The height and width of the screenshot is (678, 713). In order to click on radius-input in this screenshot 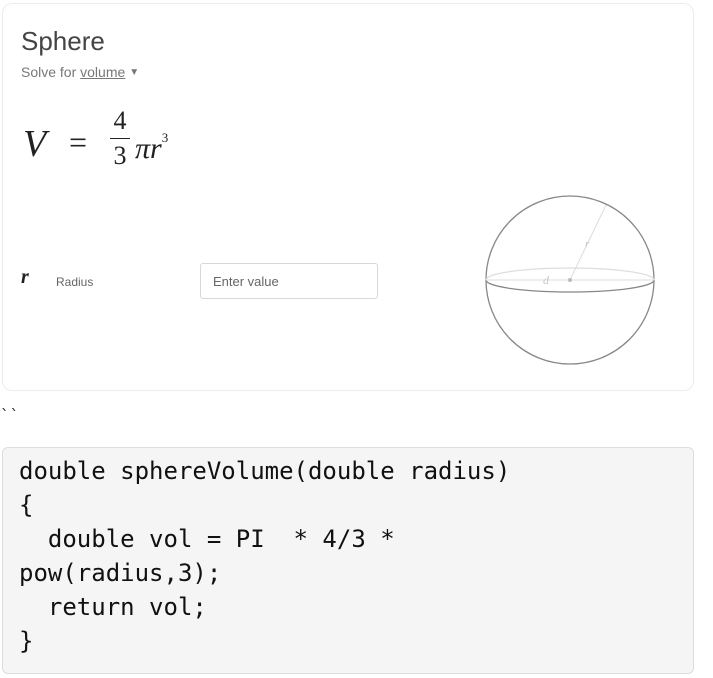, I will do `click(289, 281)`.